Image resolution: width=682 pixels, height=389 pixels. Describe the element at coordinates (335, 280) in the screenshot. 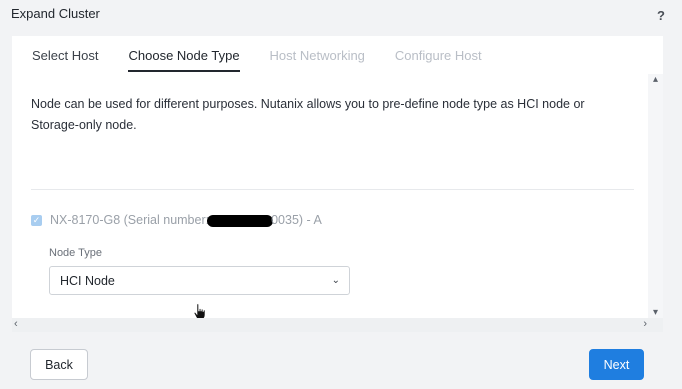

I see `chevron-down-icon: ⌄` at that location.